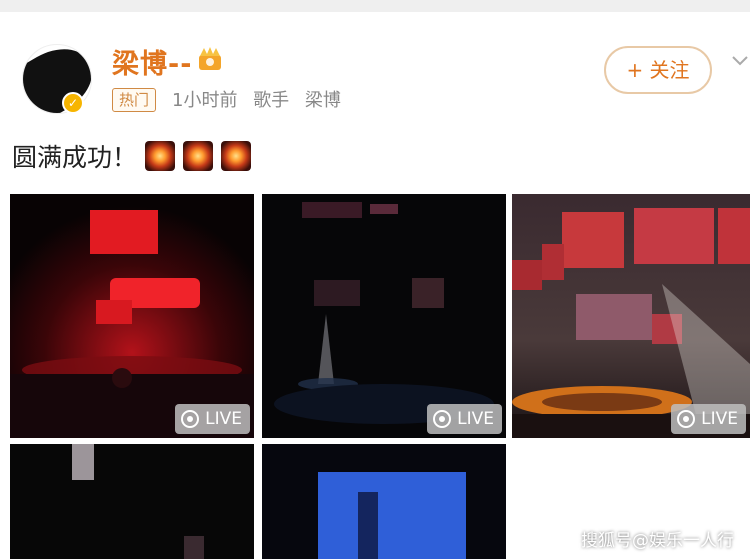 This screenshot has width=750, height=559. What do you see at coordinates (75, 157) in the screenshot?
I see `post-text-content: 圆满成功！` at bounding box center [75, 157].